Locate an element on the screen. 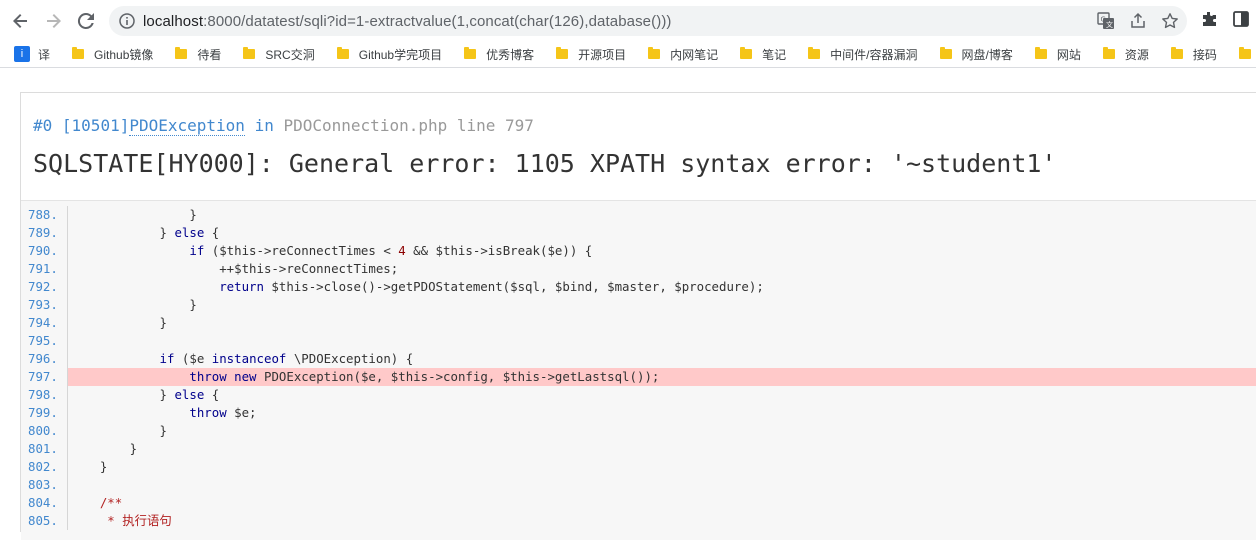 This screenshot has width=1256, height=540. line-number: 799. is located at coordinates (44, 413).